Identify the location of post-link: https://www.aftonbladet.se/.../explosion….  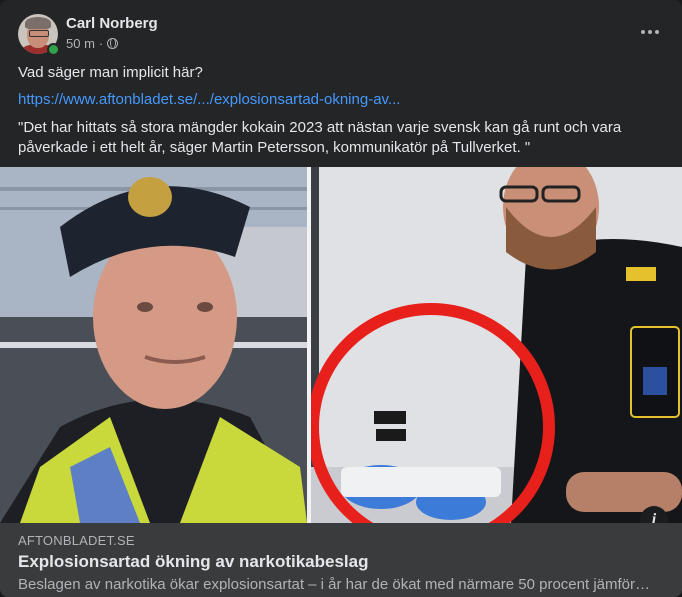
(341, 100).